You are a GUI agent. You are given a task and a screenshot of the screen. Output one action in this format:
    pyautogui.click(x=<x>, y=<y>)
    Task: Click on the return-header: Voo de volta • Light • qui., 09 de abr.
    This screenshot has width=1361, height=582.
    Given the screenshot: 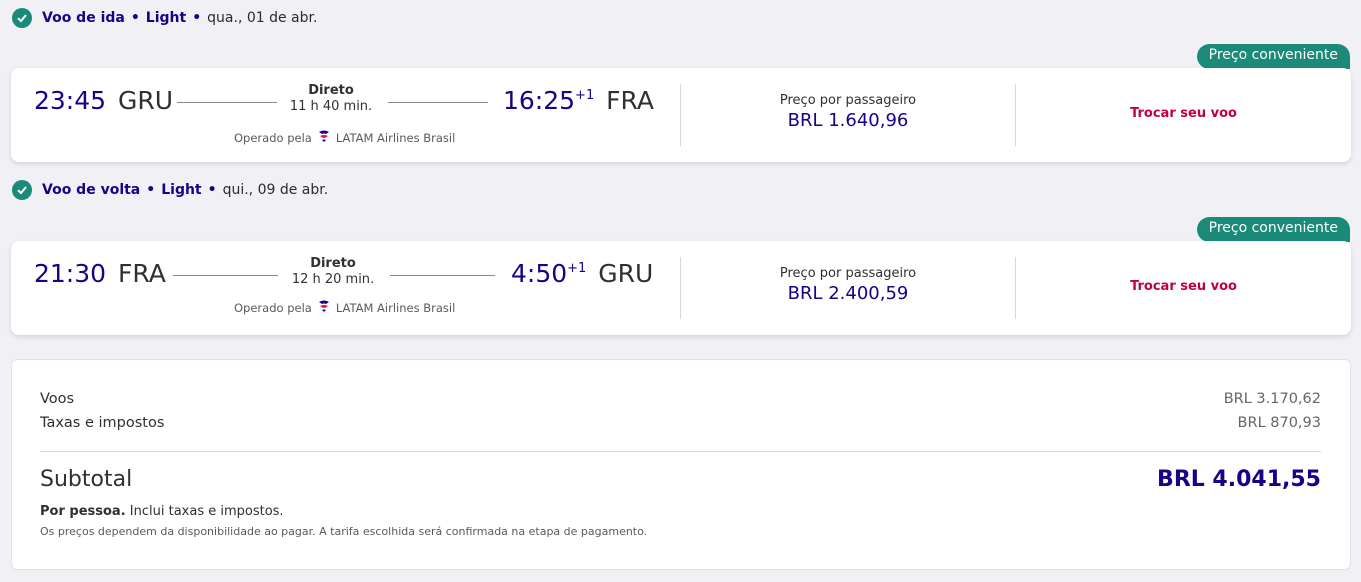 What is the action you would take?
    pyautogui.click(x=170, y=190)
    